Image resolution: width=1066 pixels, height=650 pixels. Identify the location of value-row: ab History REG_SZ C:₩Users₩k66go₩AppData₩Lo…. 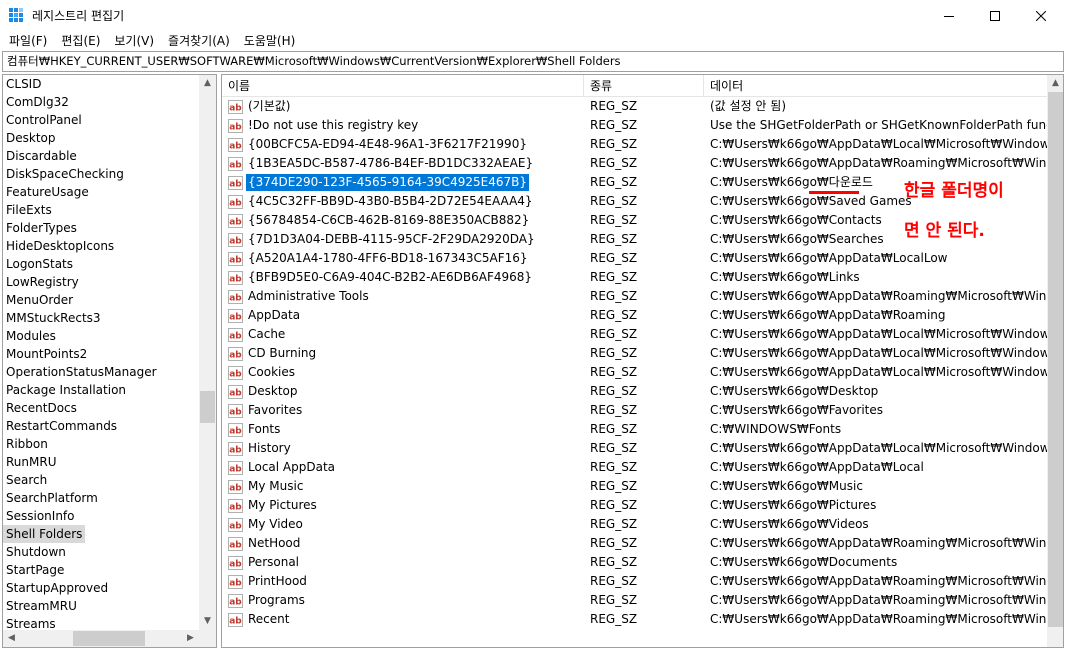
(636, 448).